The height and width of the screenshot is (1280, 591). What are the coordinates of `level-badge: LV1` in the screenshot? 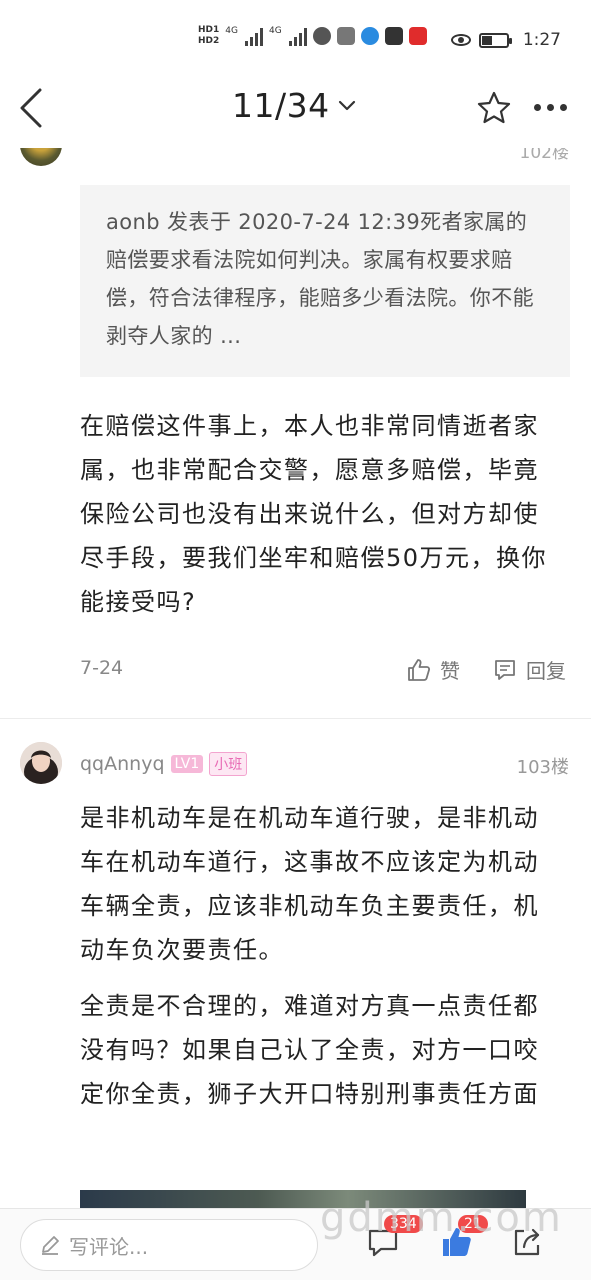 It's located at (187, 764).